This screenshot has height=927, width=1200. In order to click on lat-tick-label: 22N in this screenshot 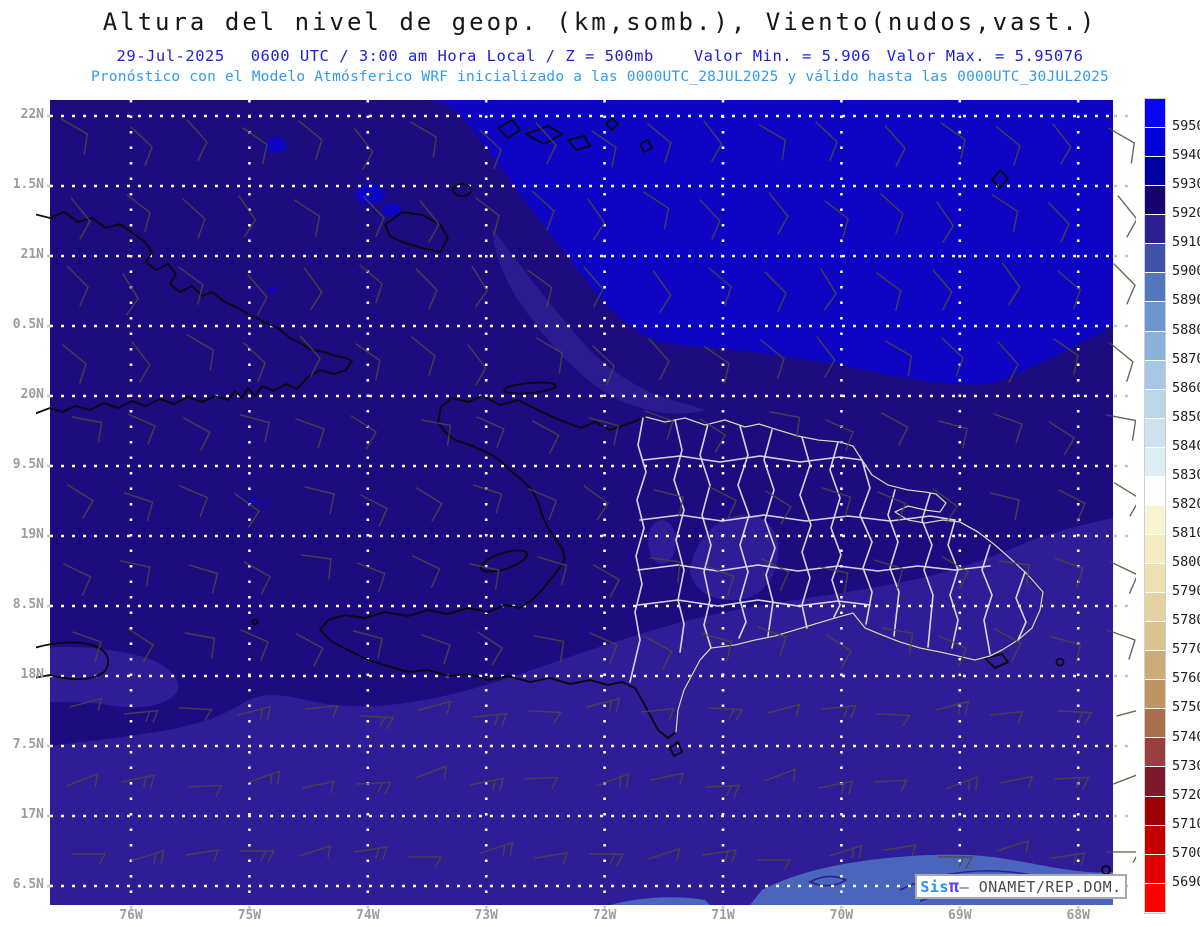, I will do `click(32, 114)`.